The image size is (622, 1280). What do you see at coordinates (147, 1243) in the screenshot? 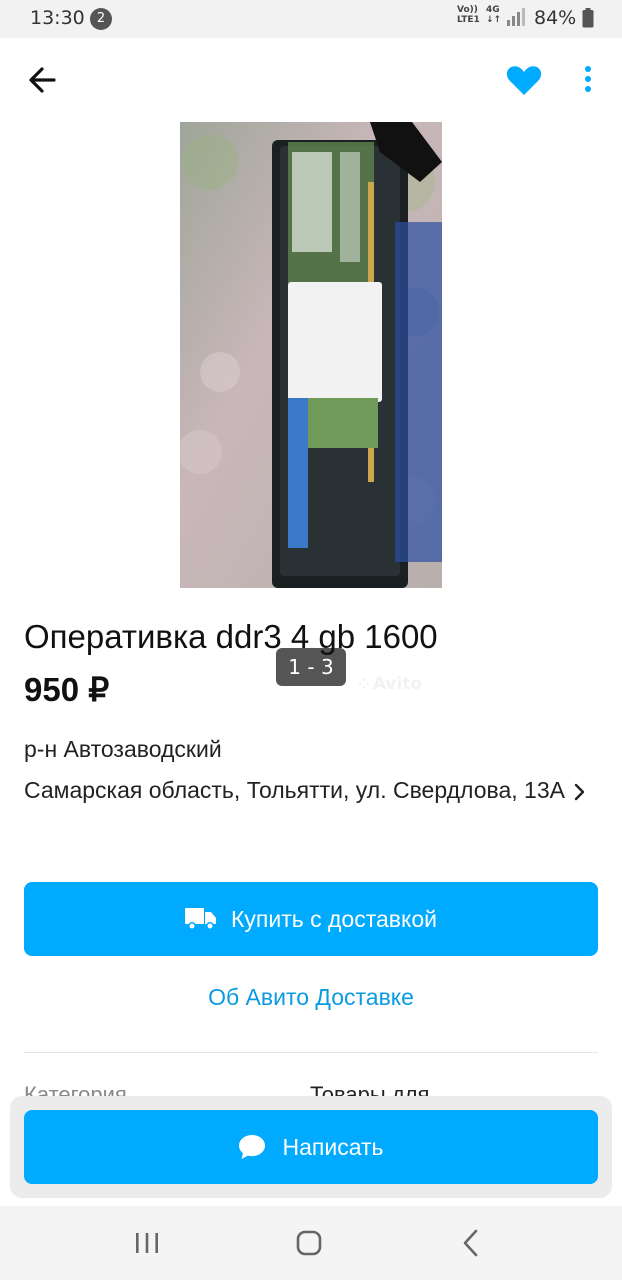
I see `recent-apps-icon` at bounding box center [147, 1243].